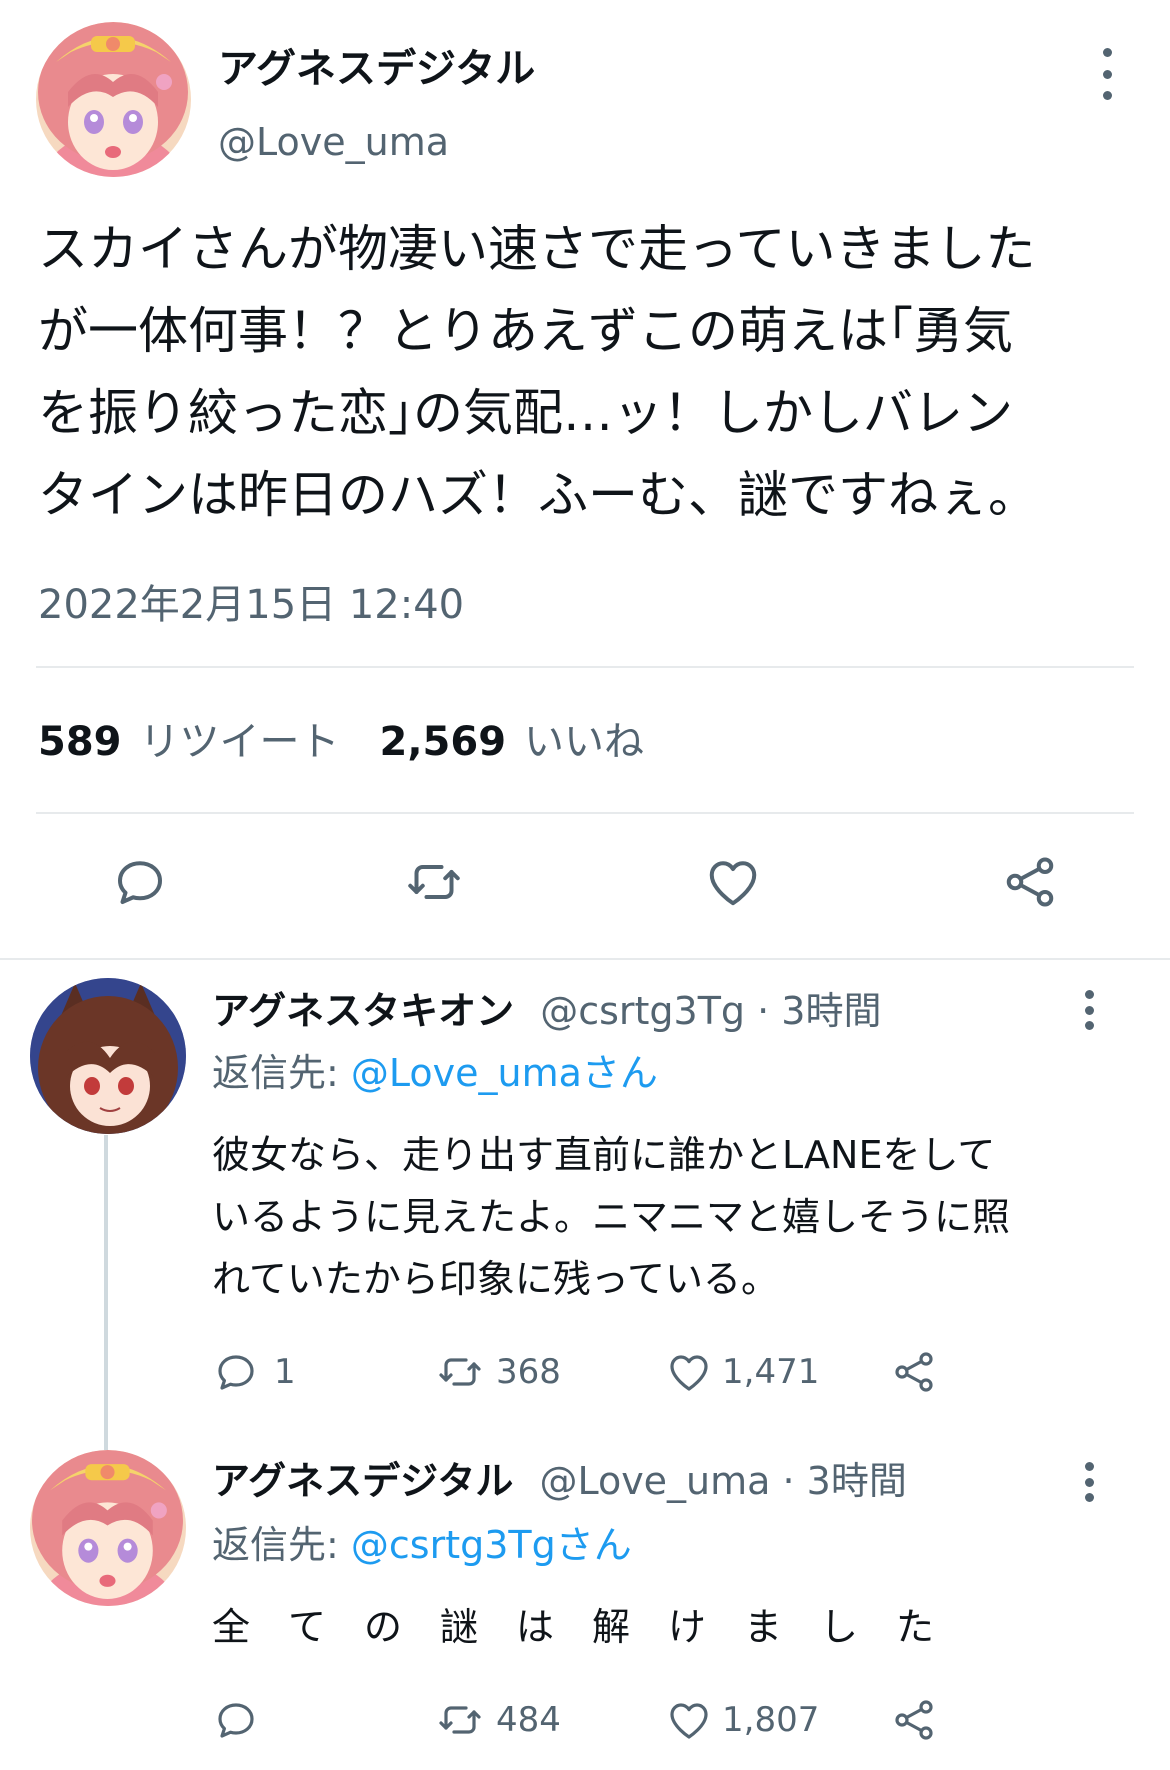 This screenshot has height=1770, width=1170. What do you see at coordinates (528, 1372) in the screenshot?
I see `retweet-count: 368` at bounding box center [528, 1372].